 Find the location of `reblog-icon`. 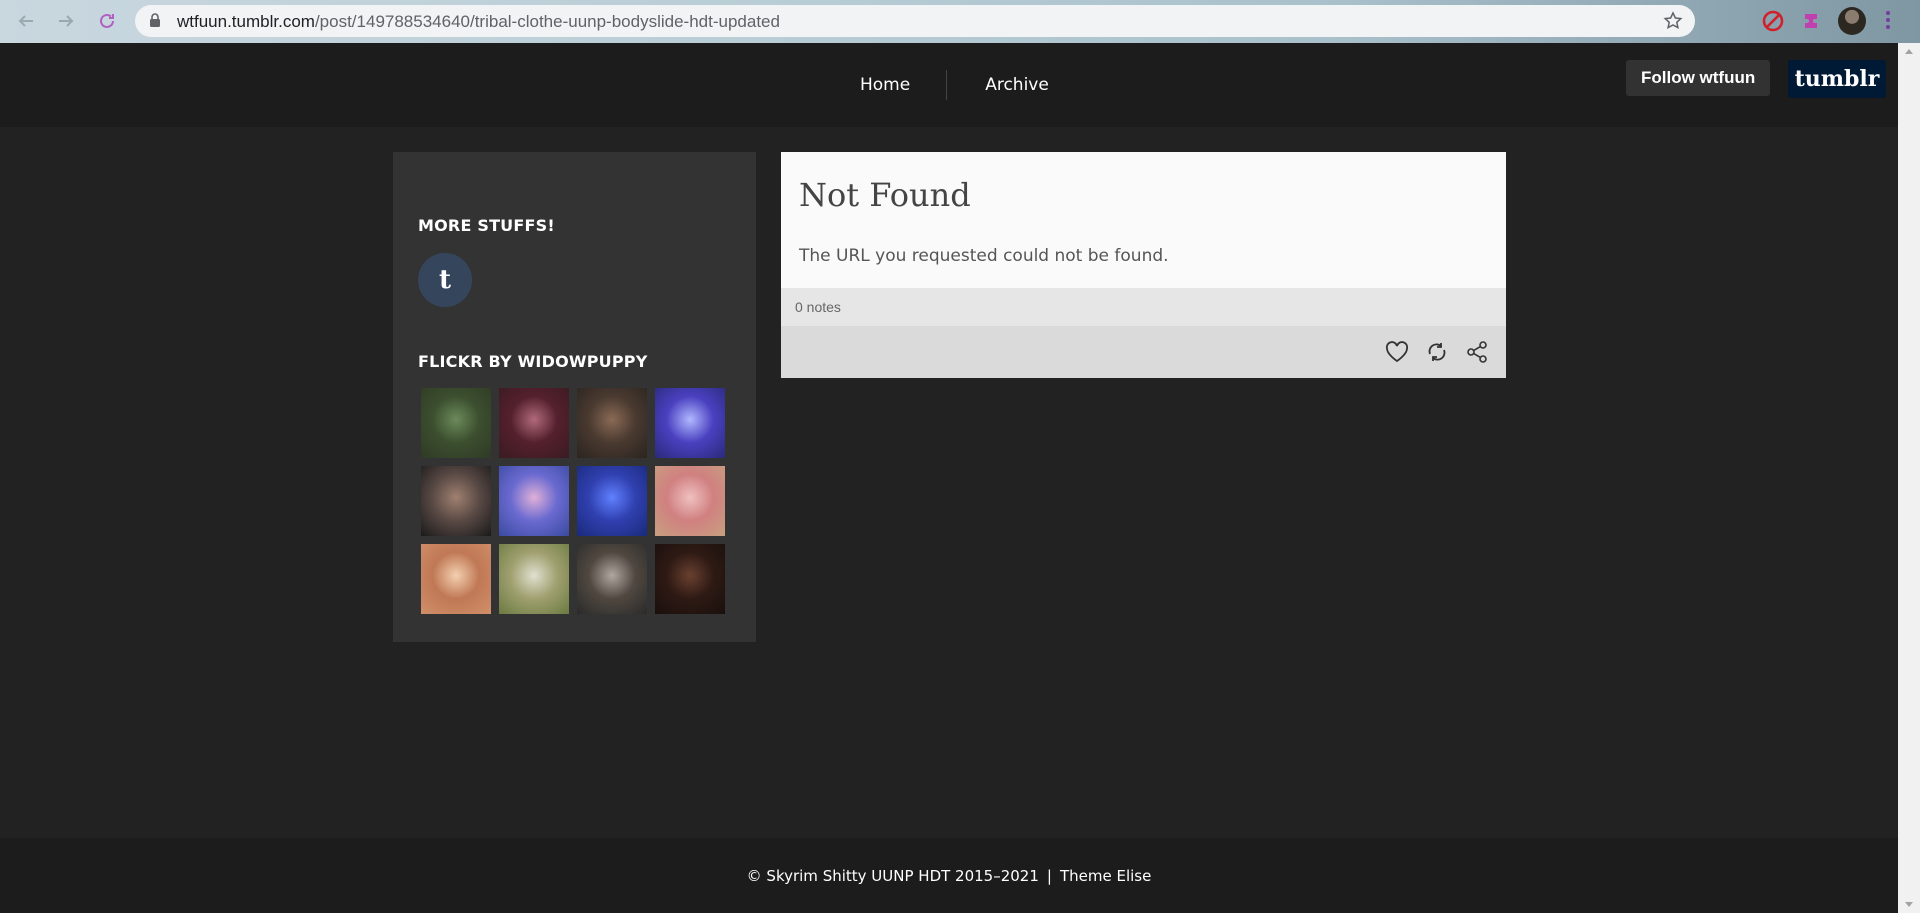

reblog-icon is located at coordinates (1437, 352).